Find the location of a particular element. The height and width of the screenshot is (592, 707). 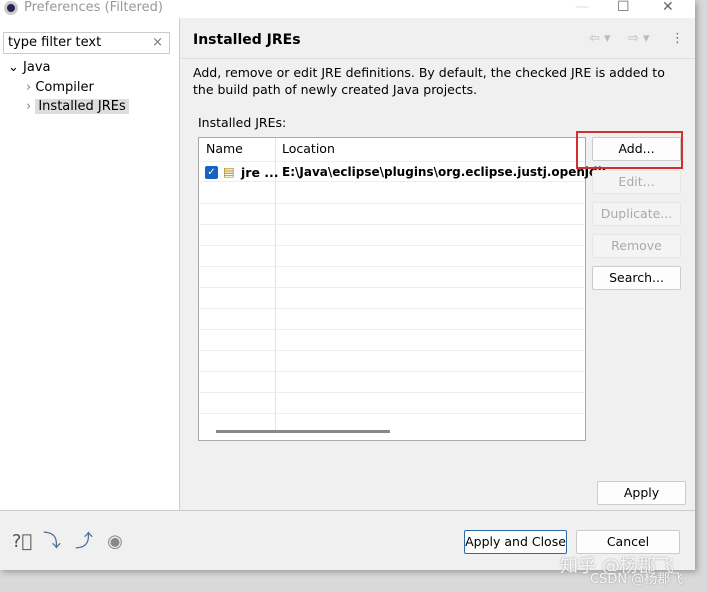

close-button: ✕ is located at coordinates (668, 7).